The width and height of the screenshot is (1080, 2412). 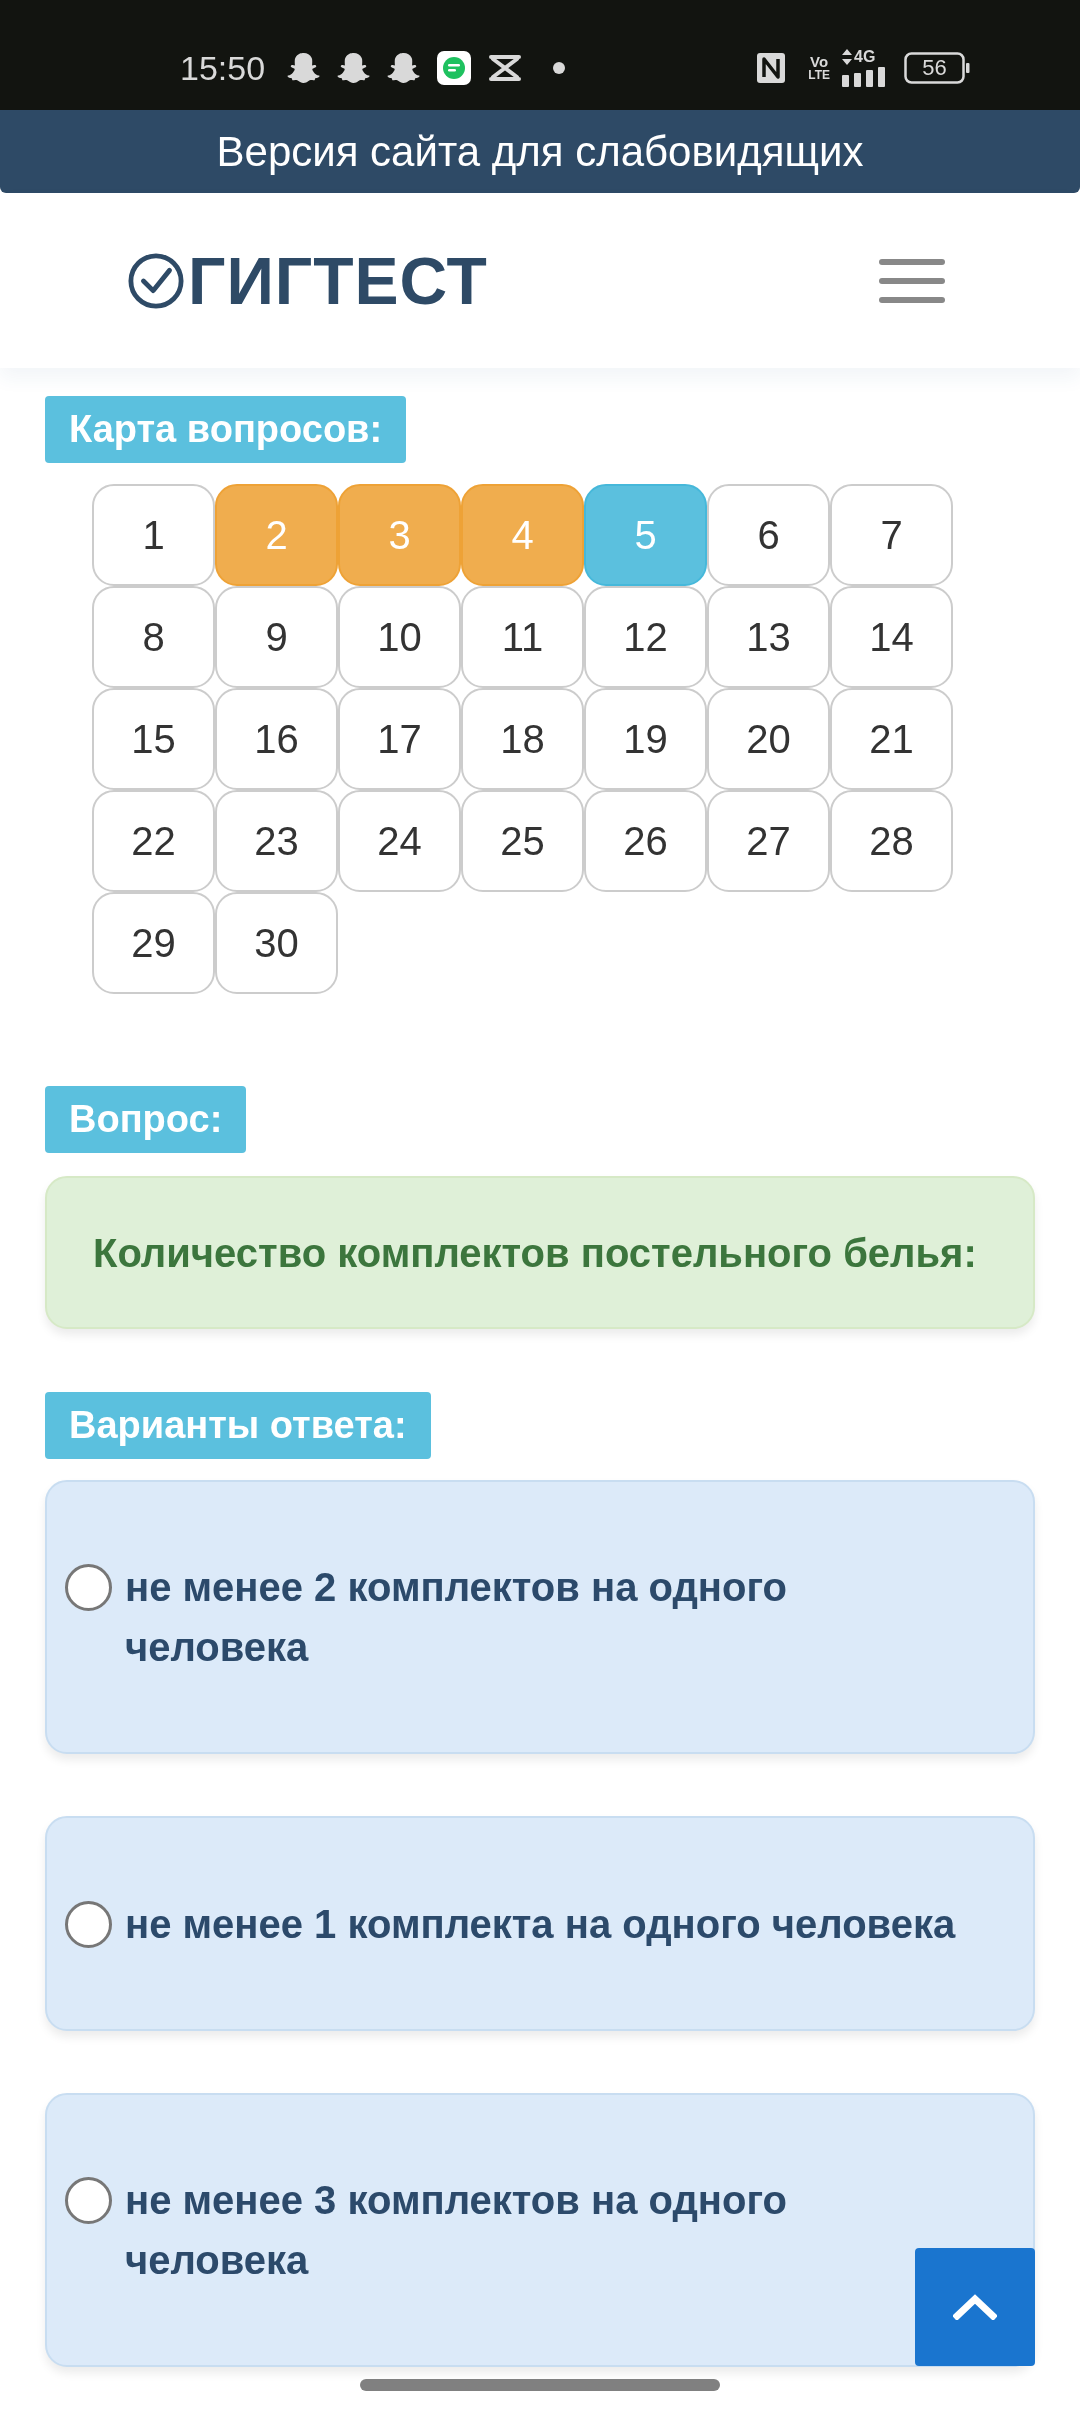 I want to click on question-number: 19, so click(x=645, y=739).